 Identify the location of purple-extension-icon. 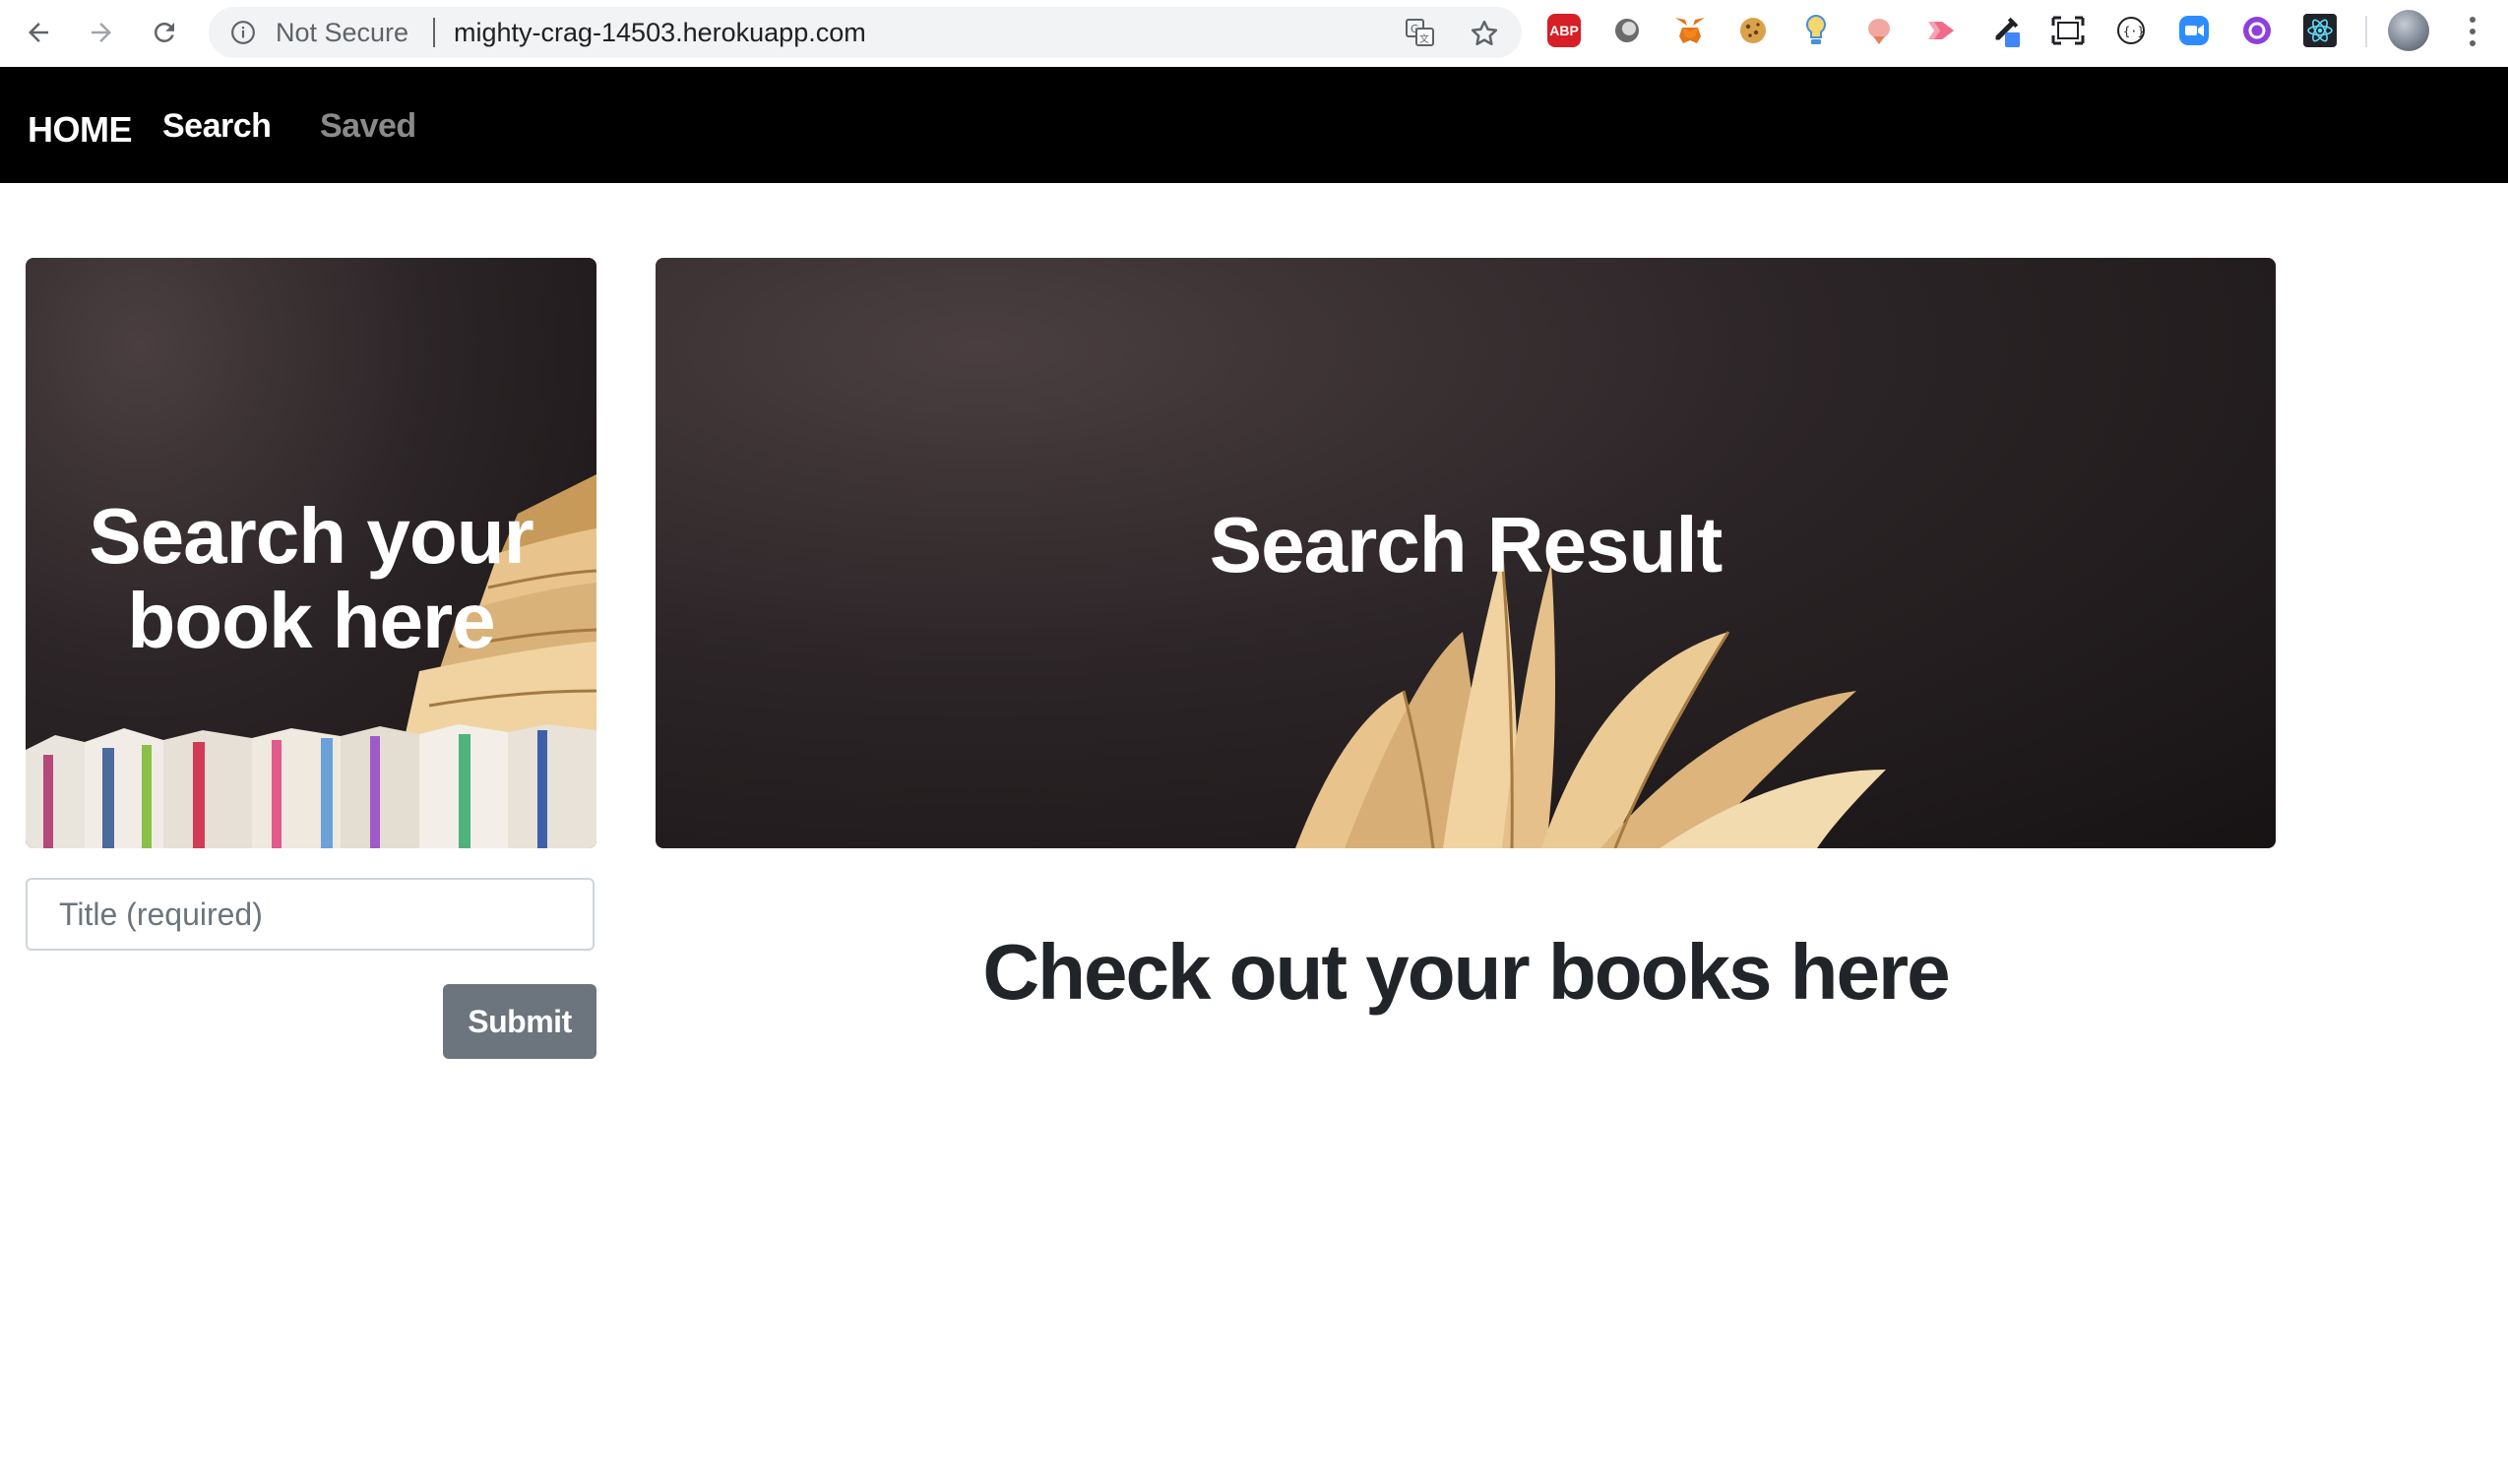
(2257, 31).